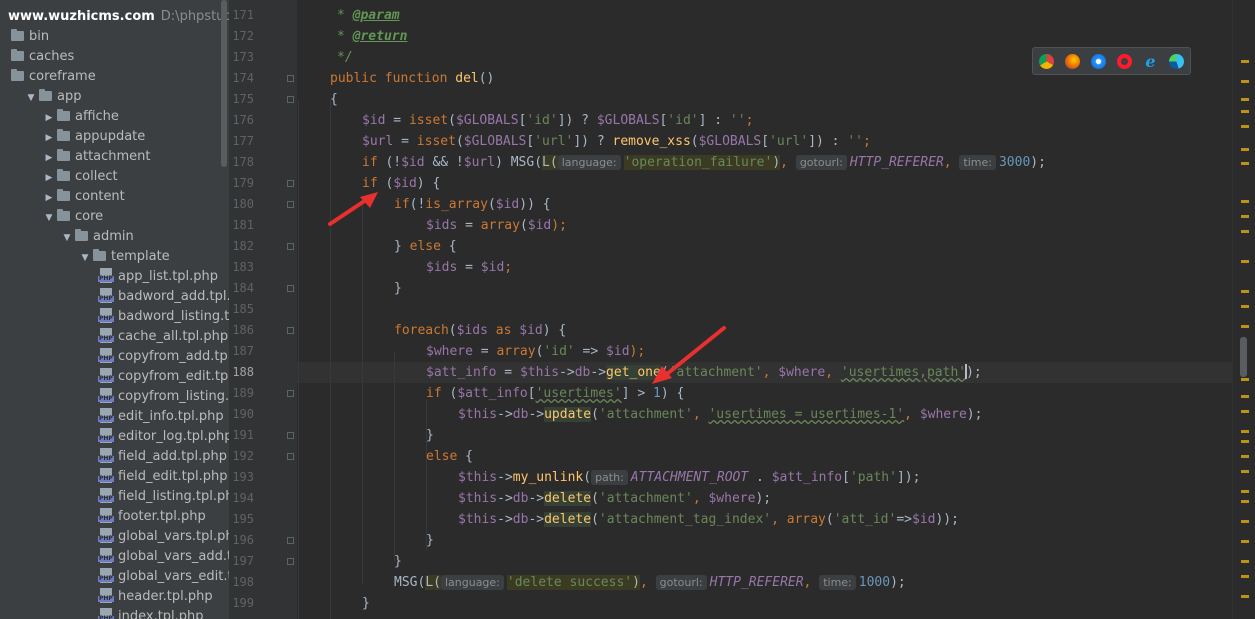 The height and width of the screenshot is (619, 1255). I want to click on tree-file: copyfrom_add.tpl.php, so click(117, 357).